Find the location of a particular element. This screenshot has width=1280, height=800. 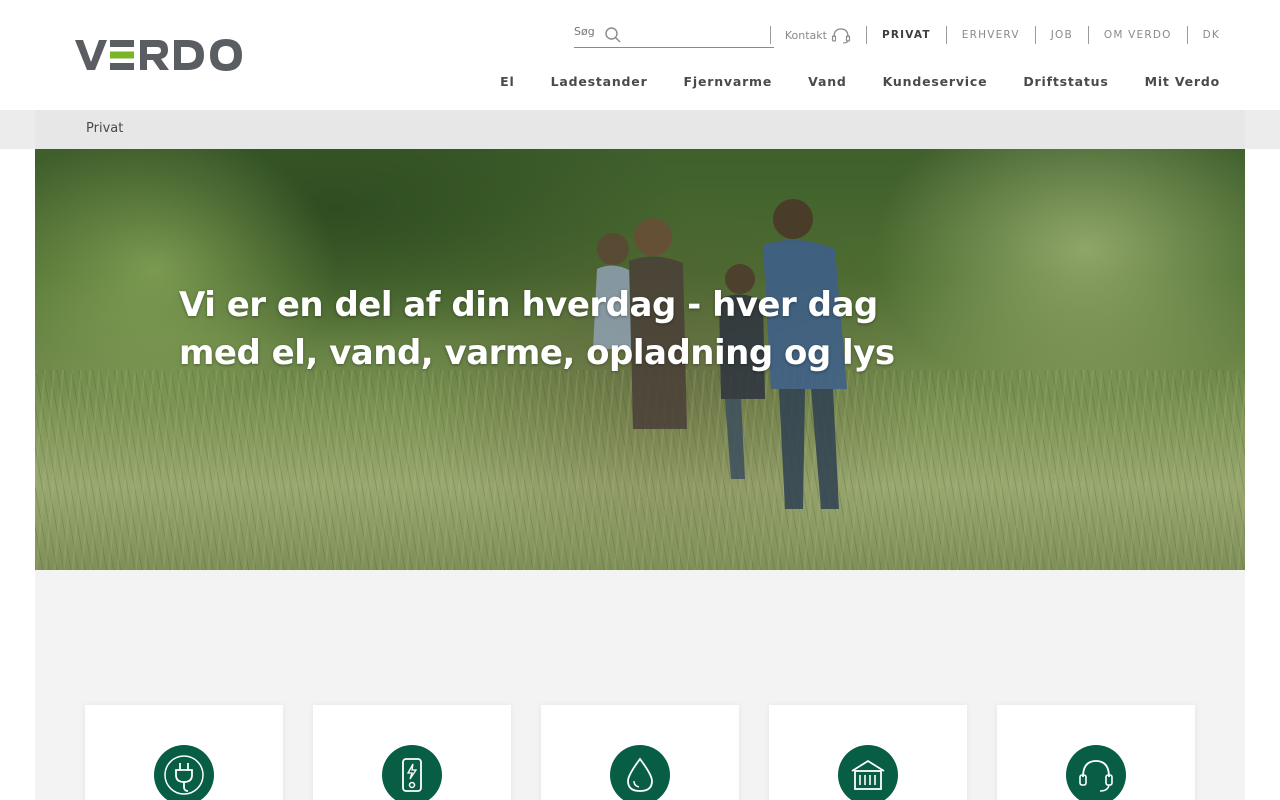

plug-icon is located at coordinates (184, 772).